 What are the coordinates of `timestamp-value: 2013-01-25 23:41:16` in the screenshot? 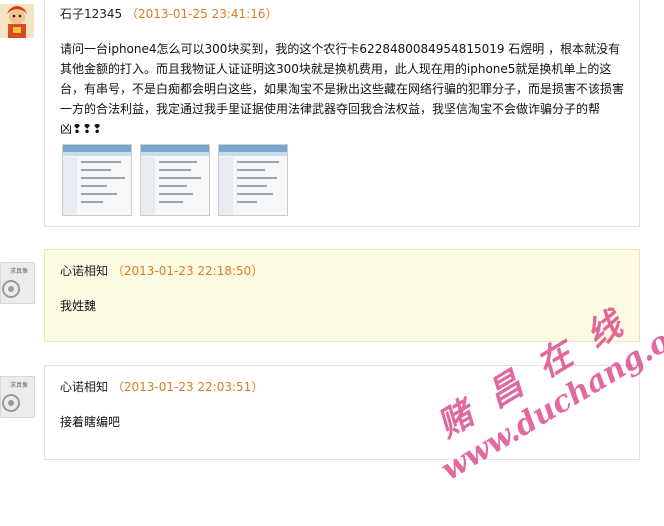 It's located at (202, 14).